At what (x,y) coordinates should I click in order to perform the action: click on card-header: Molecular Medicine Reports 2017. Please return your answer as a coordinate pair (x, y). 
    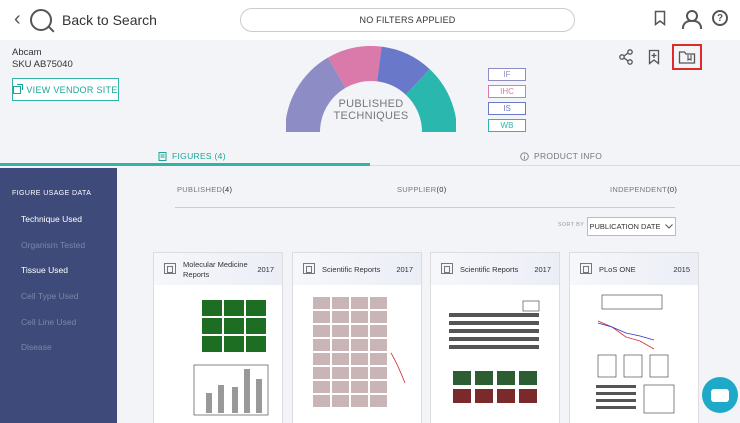
    Looking at the image, I should click on (218, 269).